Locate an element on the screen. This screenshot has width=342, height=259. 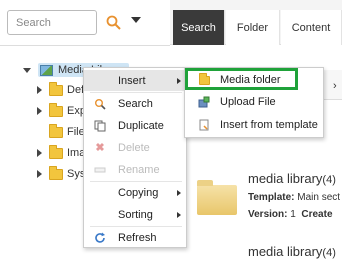
rename-icon is located at coordinates (100, 170).